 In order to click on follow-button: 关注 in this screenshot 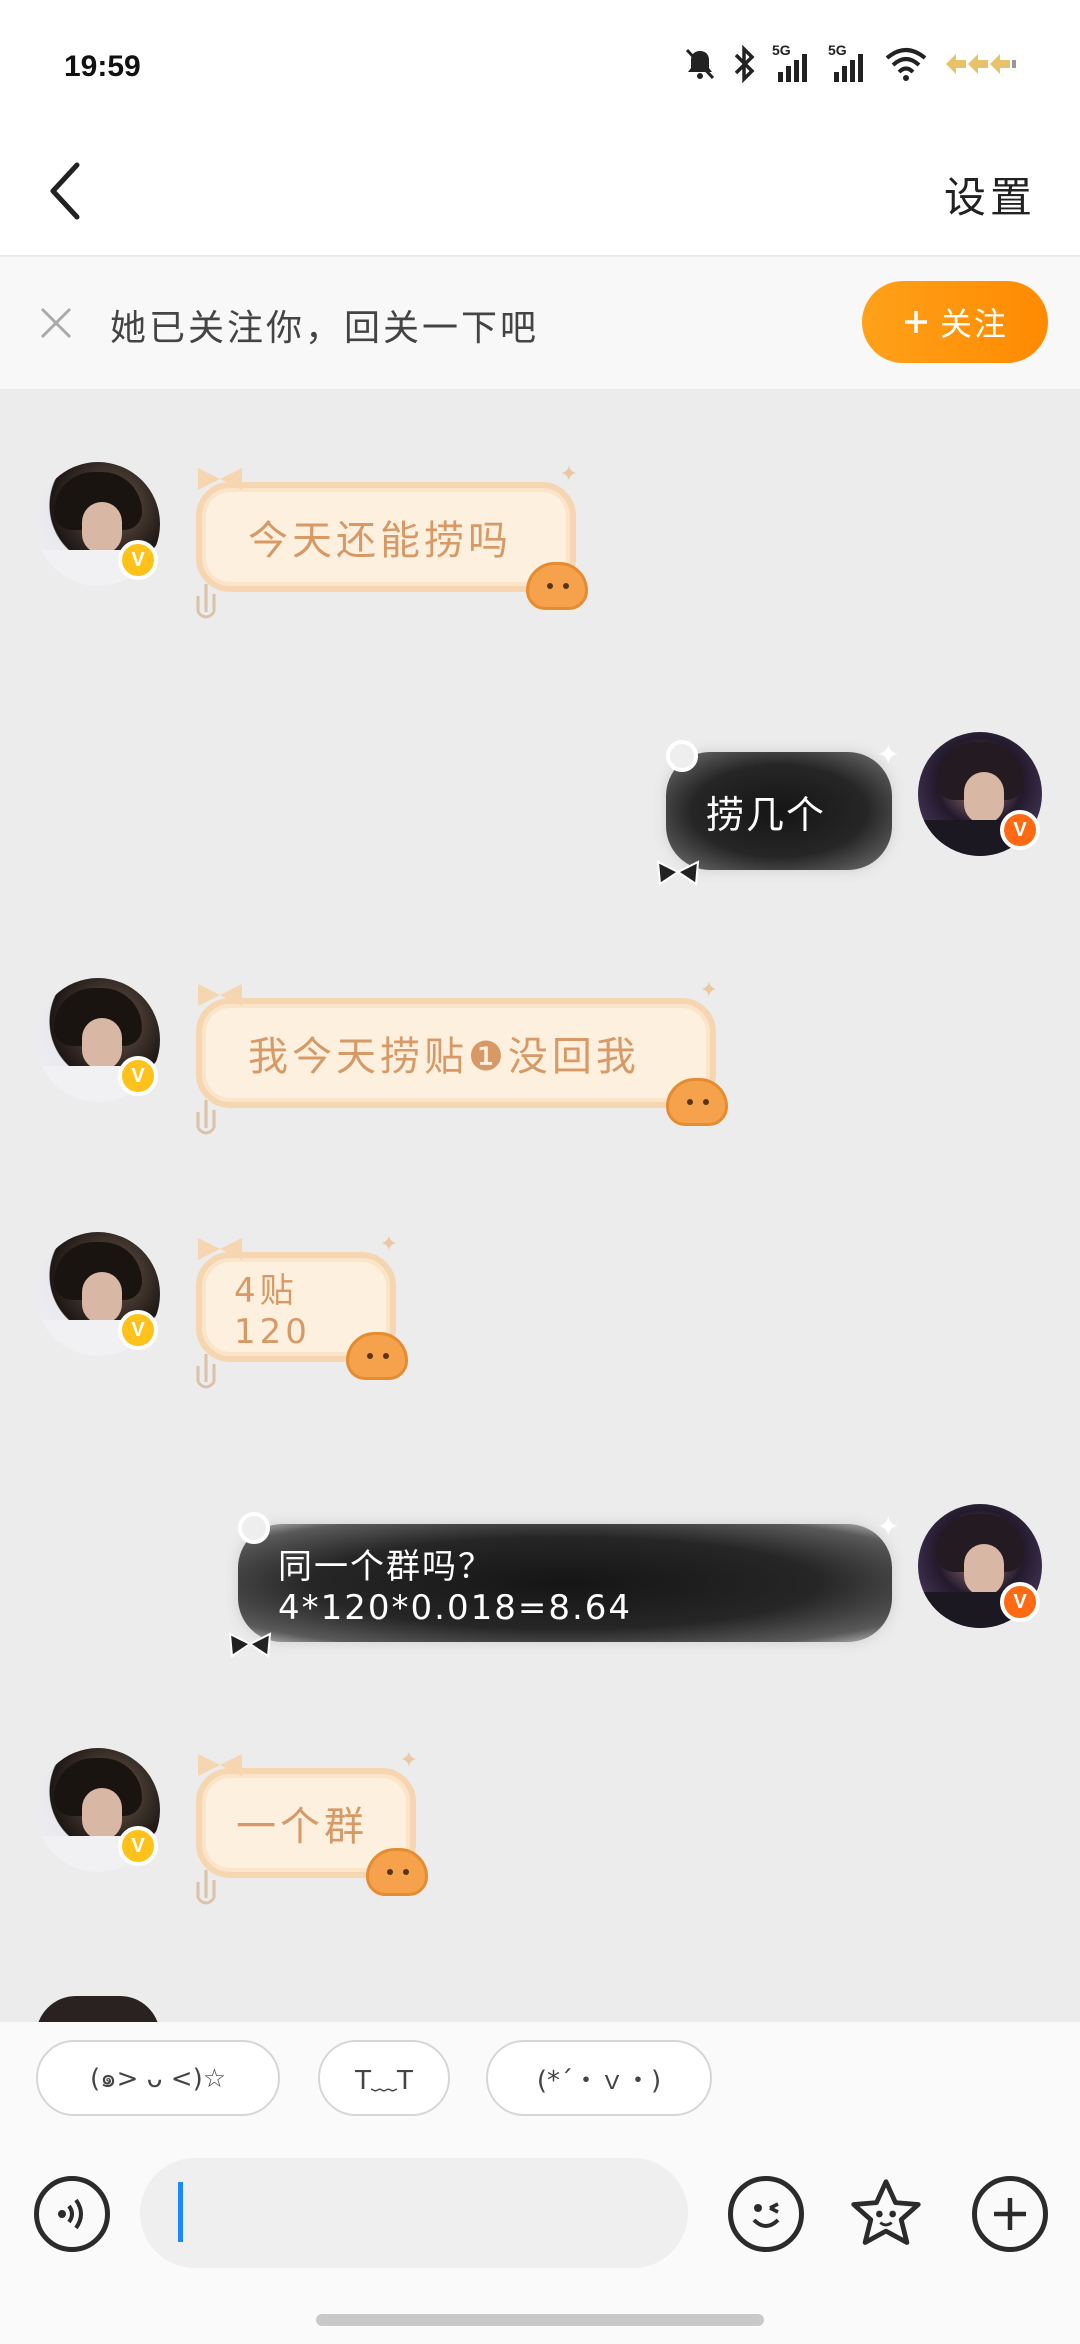, I will do `click(955, 322)`.